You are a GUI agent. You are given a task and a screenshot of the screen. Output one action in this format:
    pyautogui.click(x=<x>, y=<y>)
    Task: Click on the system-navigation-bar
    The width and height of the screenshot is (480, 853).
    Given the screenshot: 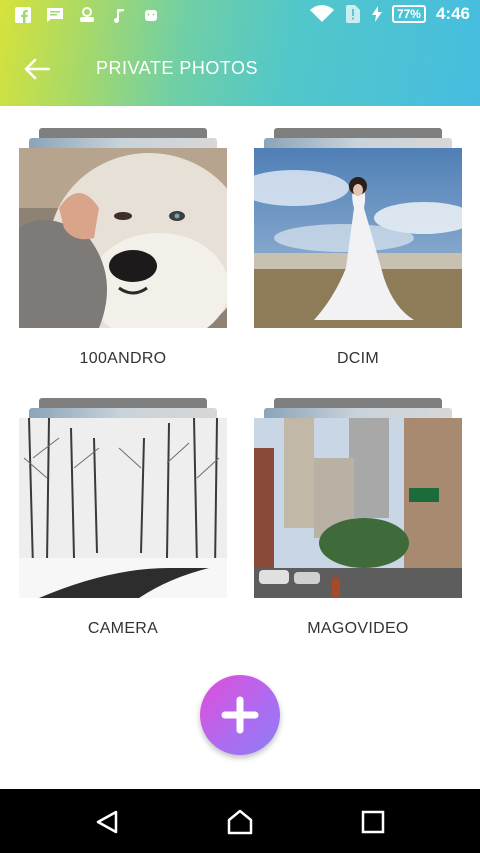 What is the action you would take?
    pyautogui.click(x=240, y=821)
    